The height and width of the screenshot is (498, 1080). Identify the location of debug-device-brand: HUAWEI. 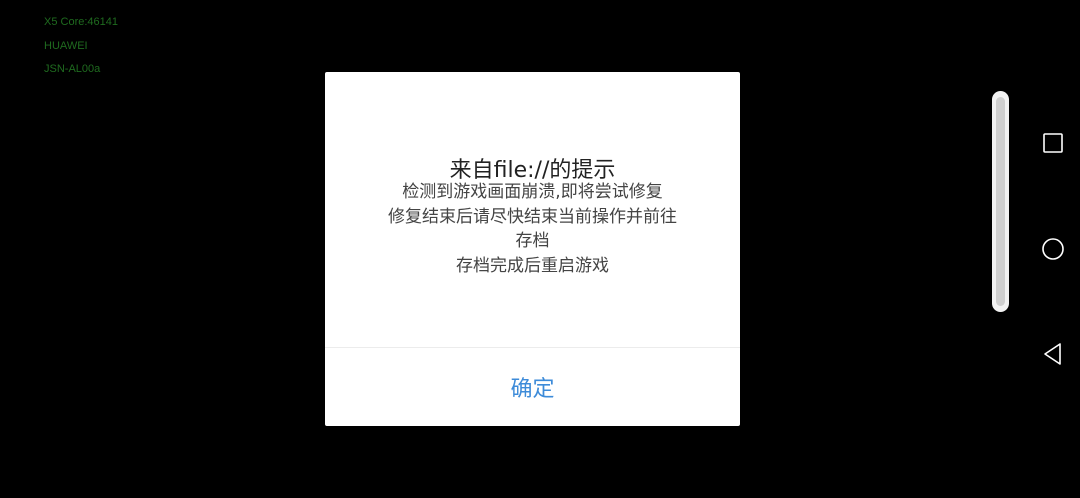
(66, 45).